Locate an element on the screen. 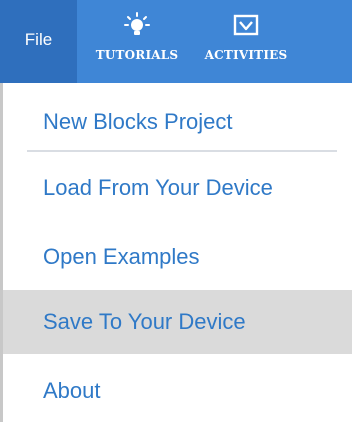 Image resolution: width=352 pixels, height=423 pixels. menu-divider is located at coordinates (182, 151).